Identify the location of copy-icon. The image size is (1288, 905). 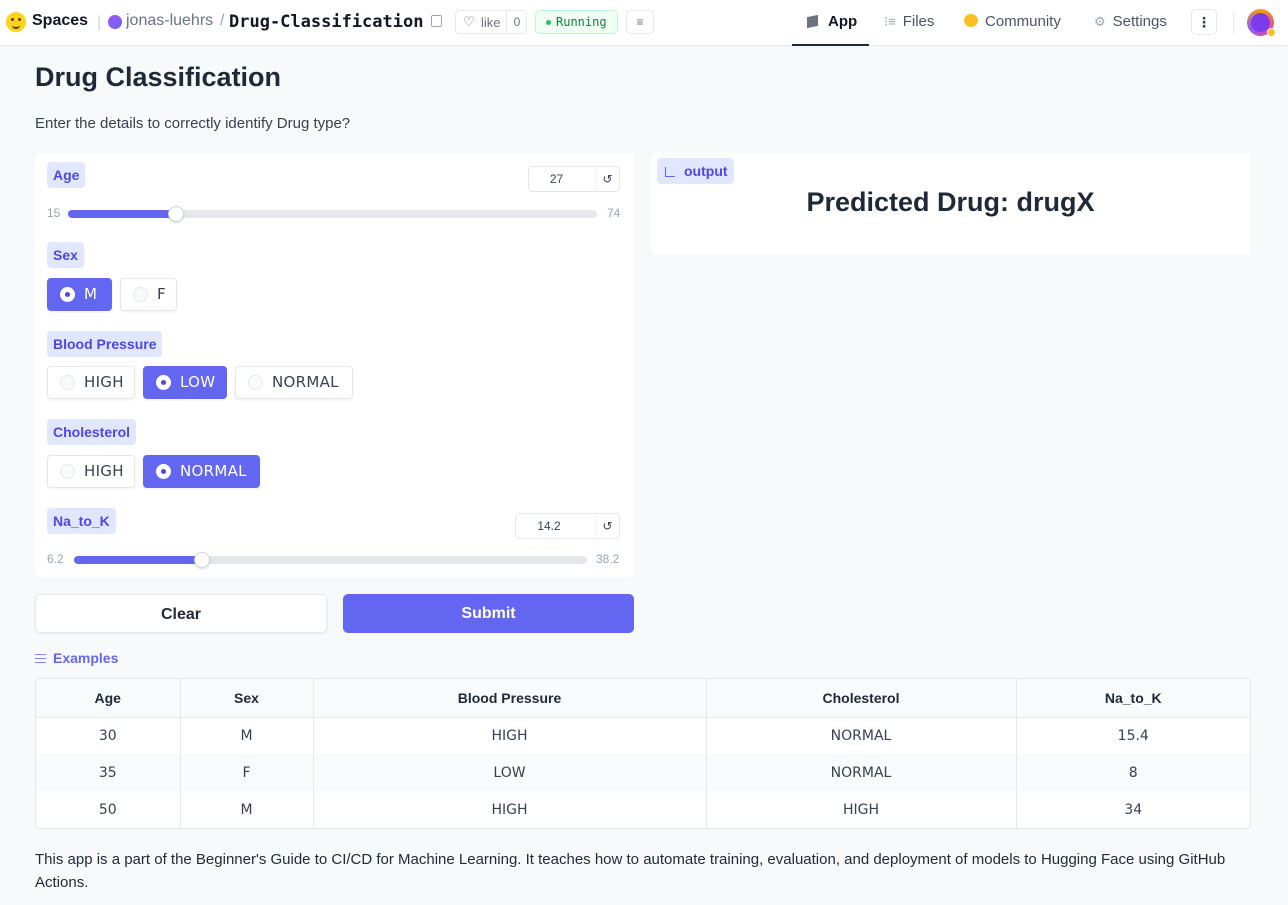
(436, 21).